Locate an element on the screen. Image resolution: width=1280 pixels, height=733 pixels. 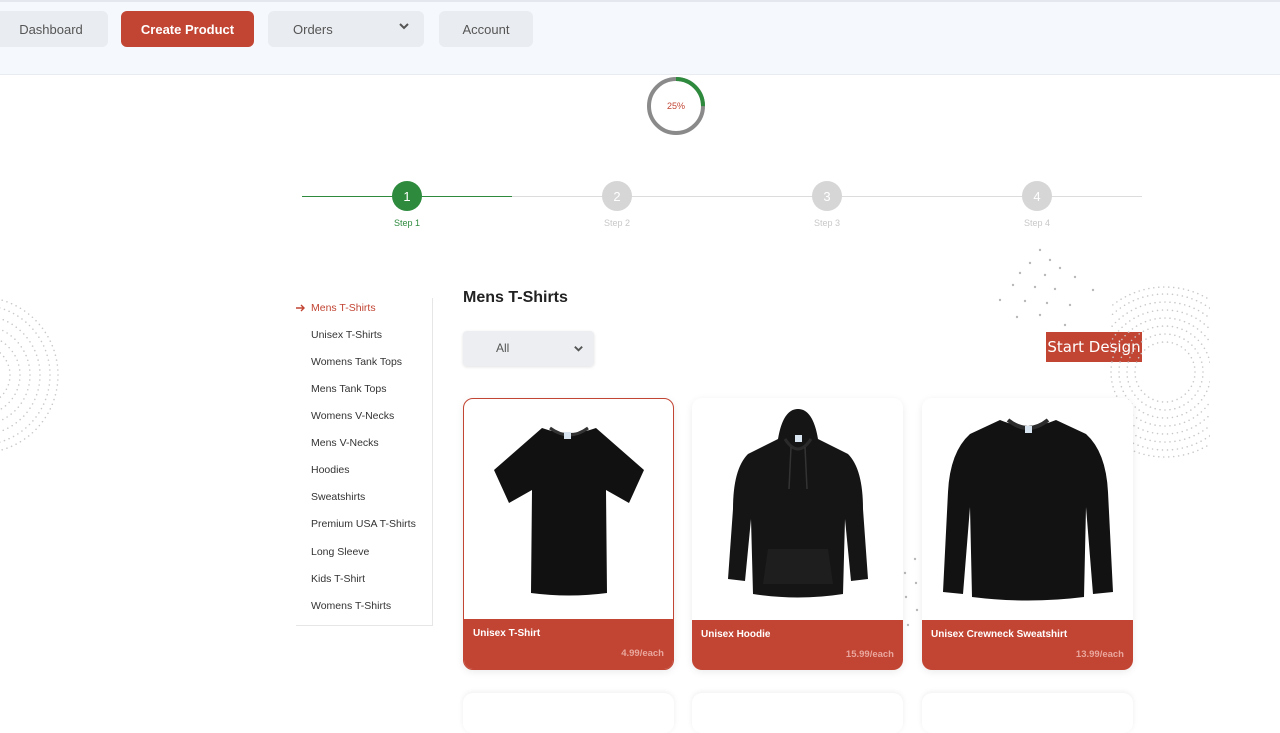
progress-label: 25% is located at coordinates (676, 106).